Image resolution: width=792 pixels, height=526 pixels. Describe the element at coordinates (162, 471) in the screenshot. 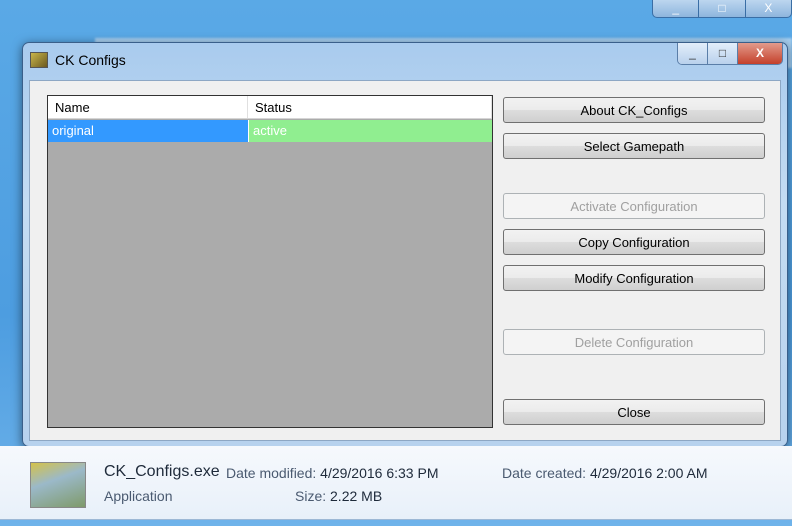

I see `file-name: CK_Configs.exe` at that location.